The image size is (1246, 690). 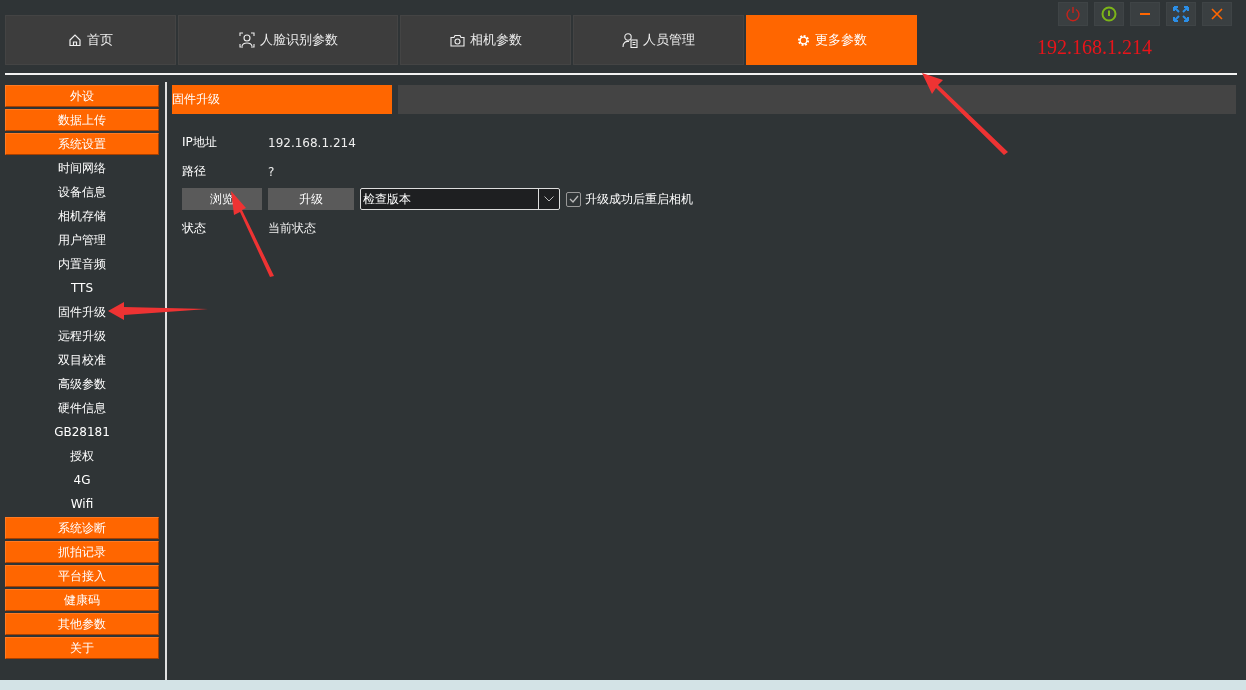 What do you see at coordinates (311, 199) in the screenshot?
I see `upgrade-button: 升级` at bounding box center [311, 199].